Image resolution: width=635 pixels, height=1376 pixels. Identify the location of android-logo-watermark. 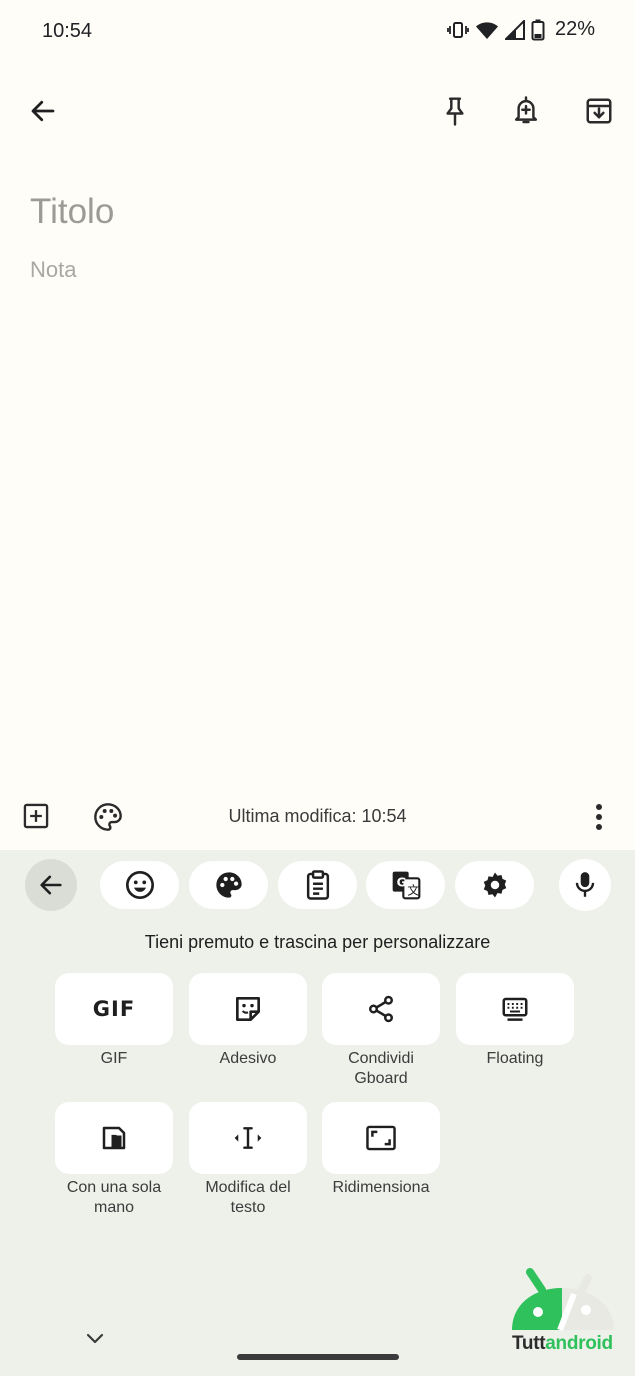
(563, 1300).